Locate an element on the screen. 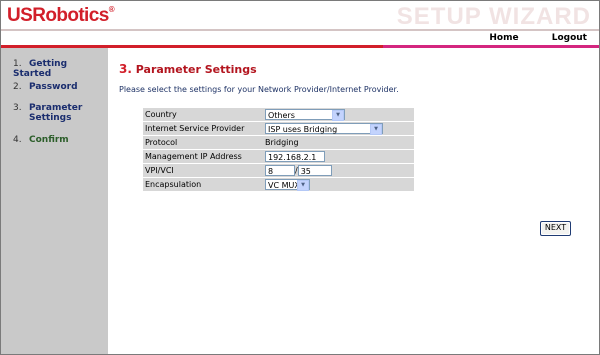 This screenshot has width=600, height=355. step-number: 4. is located at coordinates (17, 140).